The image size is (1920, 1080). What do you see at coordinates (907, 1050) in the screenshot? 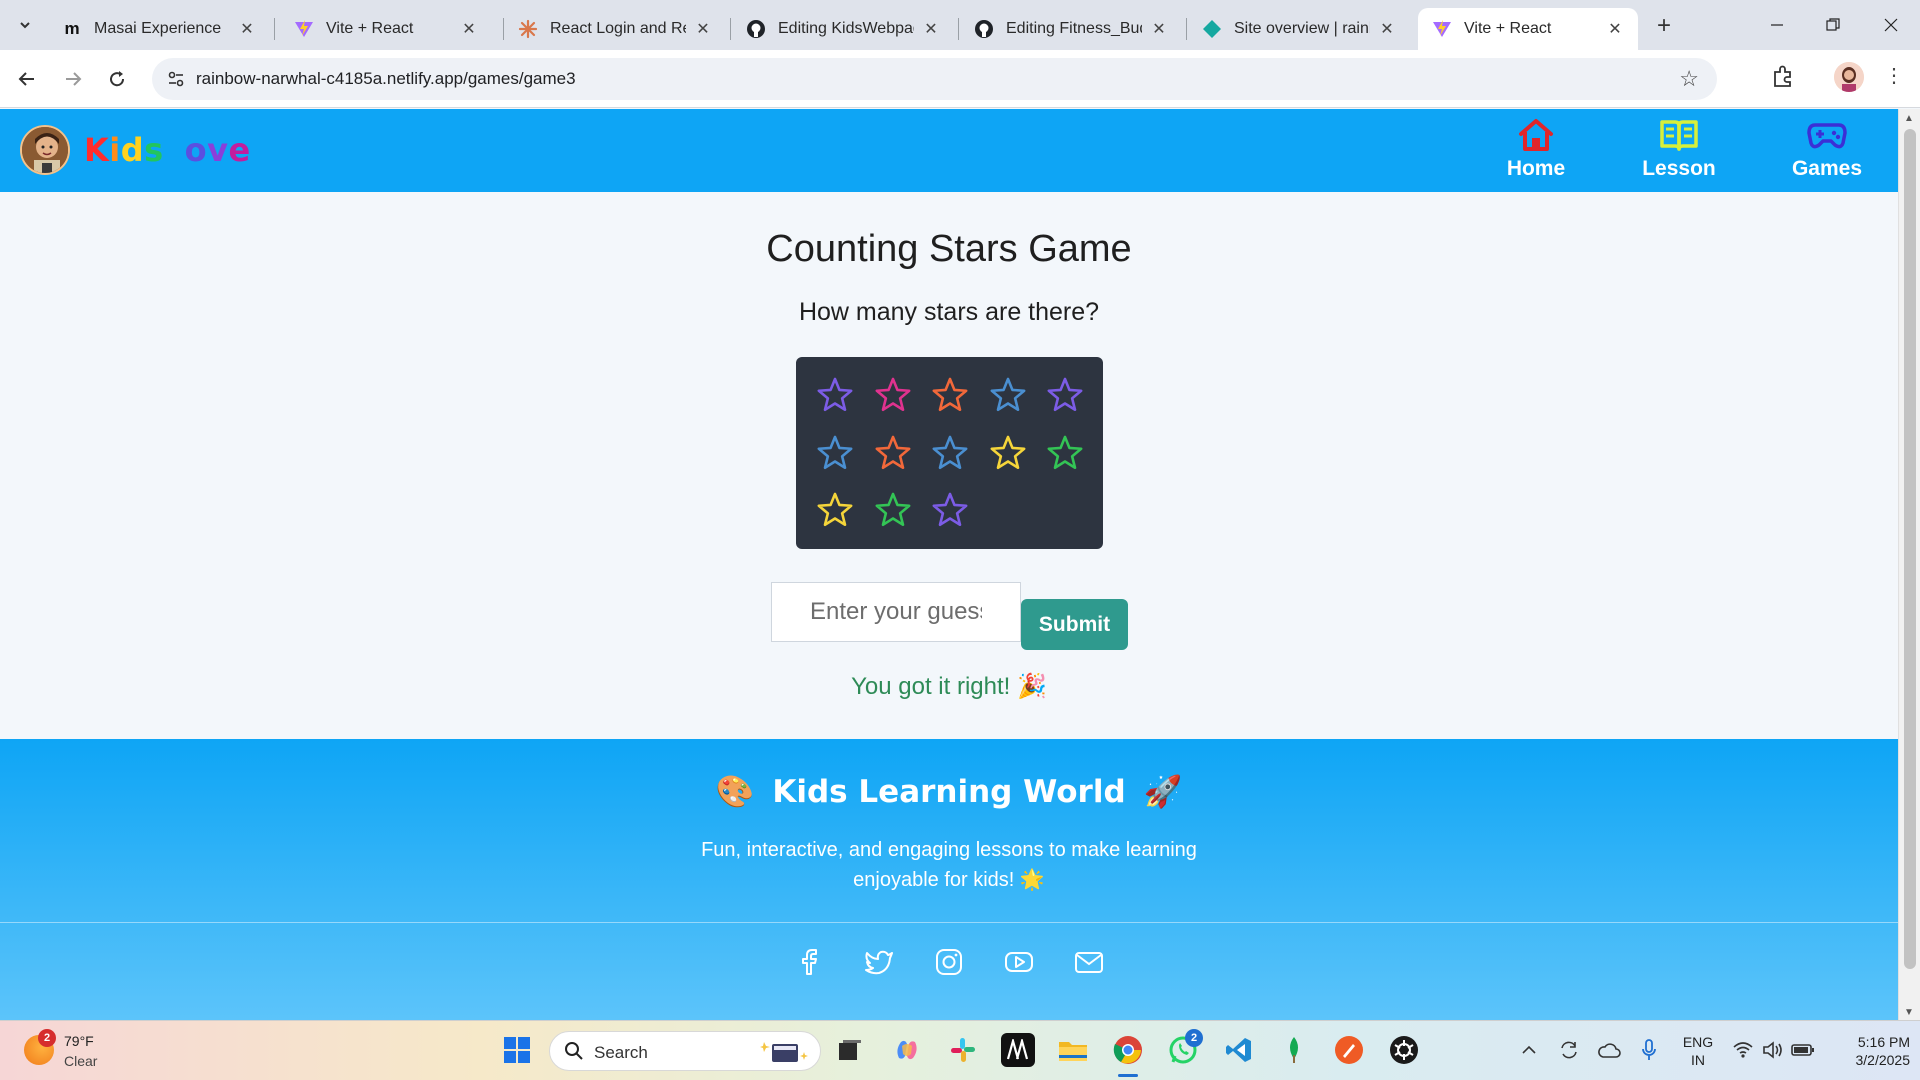
I see `copilot-icon` at bounding box center [907, 1050].